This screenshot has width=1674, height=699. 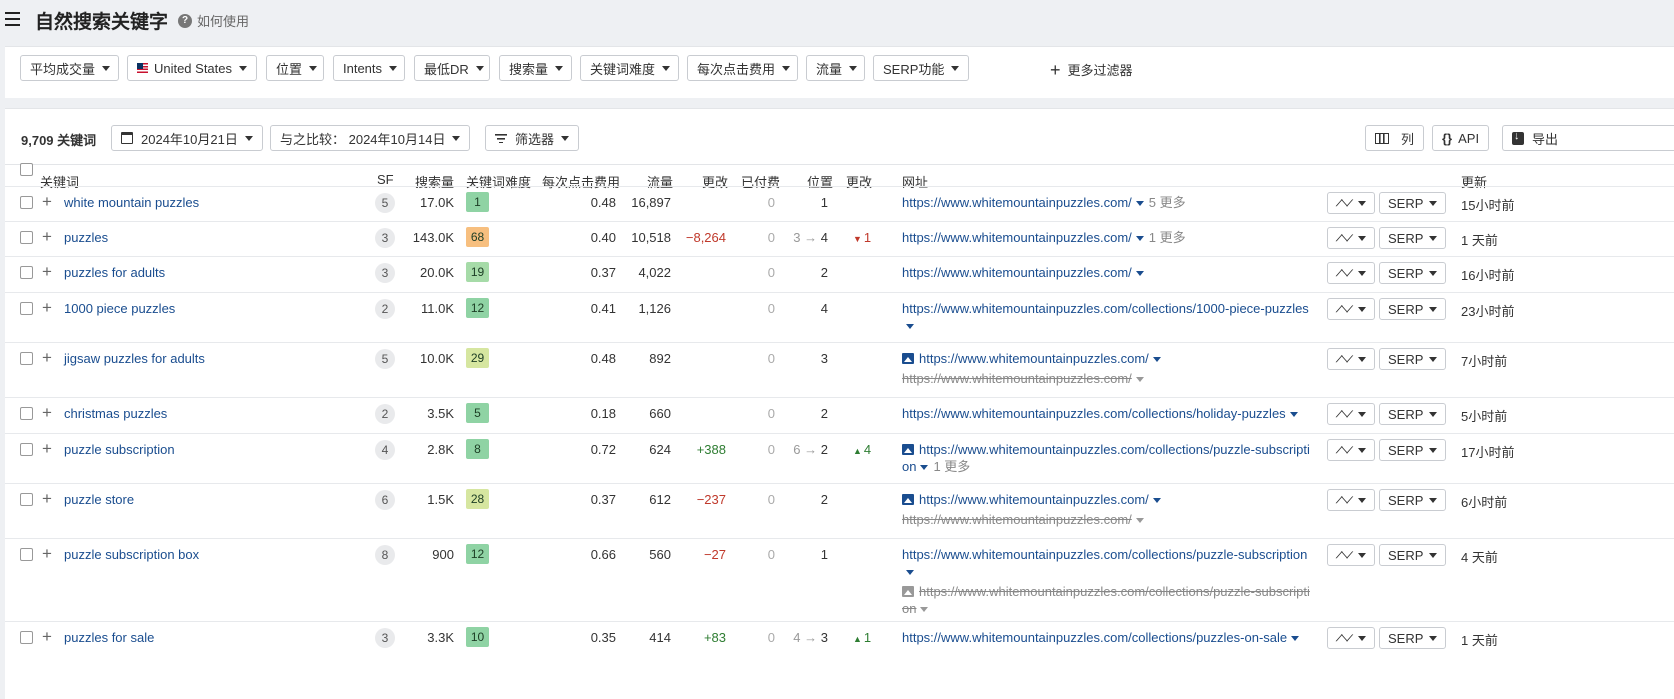 What do you see at coordinates (532, 138) in the screenshot?
I see `filter-button: 筛选器` at bounding box center [532, 138].